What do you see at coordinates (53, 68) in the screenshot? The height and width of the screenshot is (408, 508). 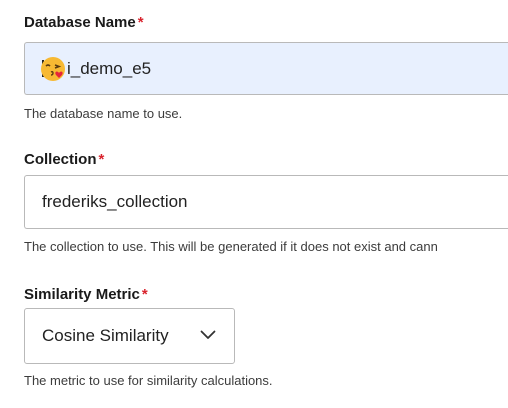 I see `kissing-face-emoji-icon` at bounding box center [53, 68].